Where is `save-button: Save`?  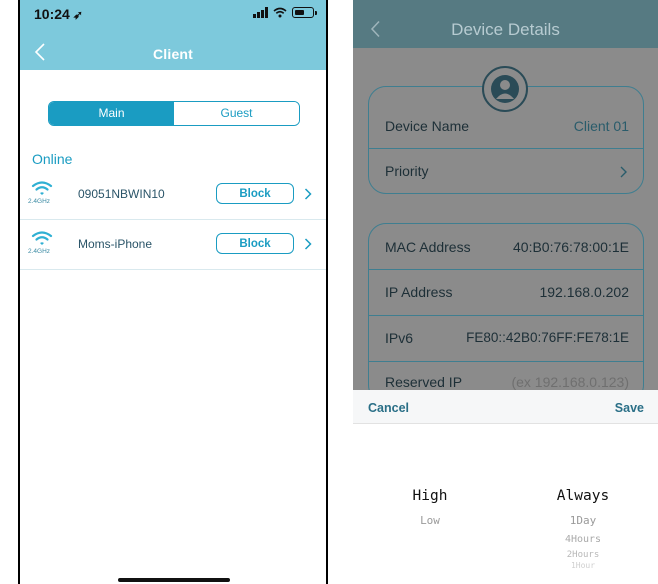 save-button: Save is located at coordinates (629, 408).